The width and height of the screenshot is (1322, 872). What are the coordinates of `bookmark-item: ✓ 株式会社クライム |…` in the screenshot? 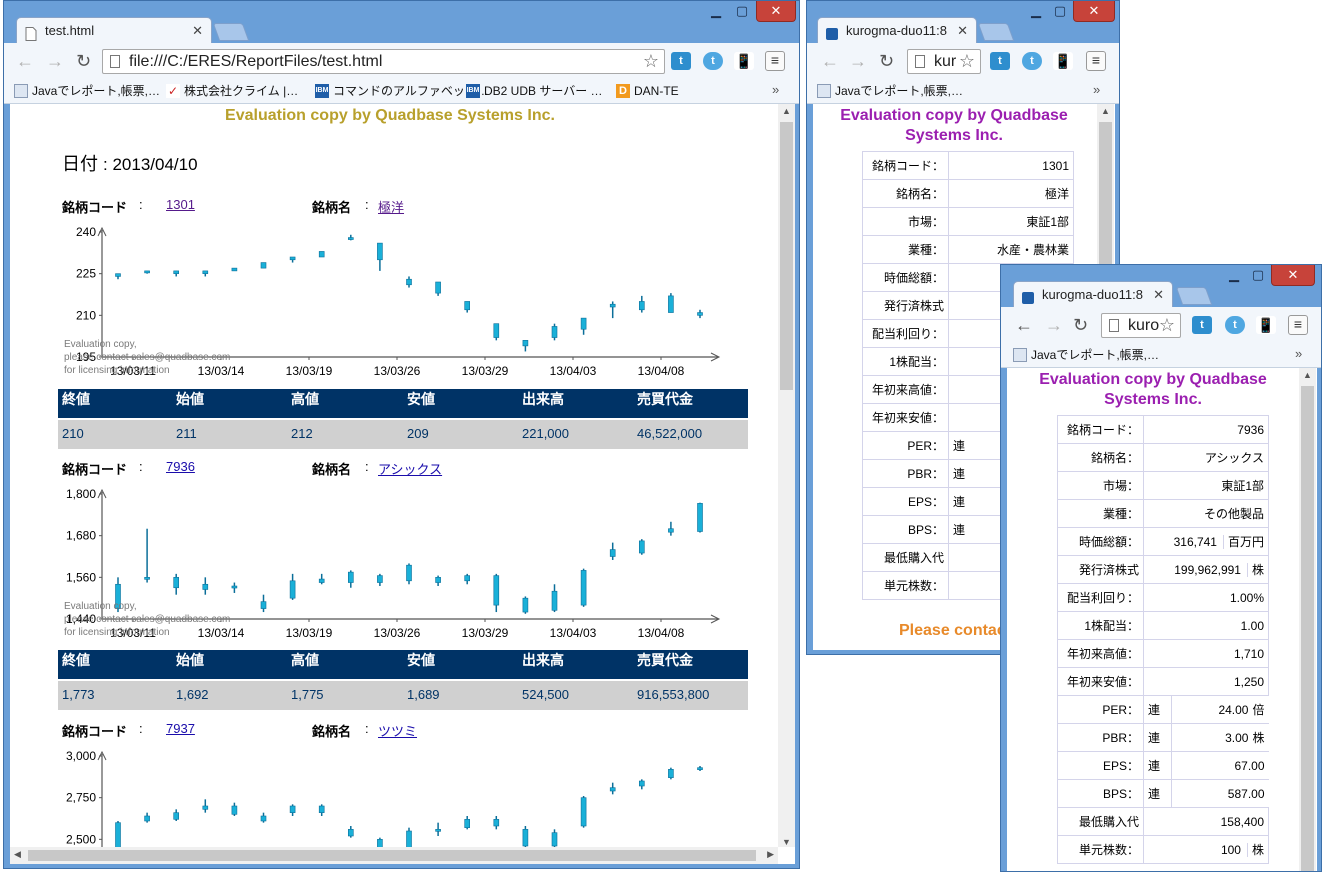 It's located at (232, 91).